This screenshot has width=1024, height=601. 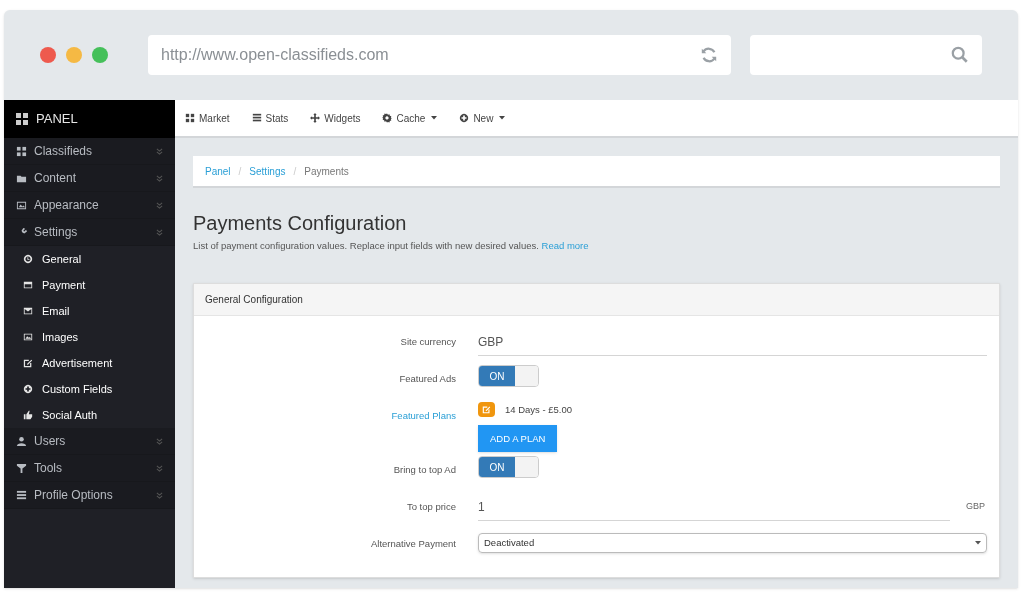 I want to click on user-icon, so click(x=21, y=441).